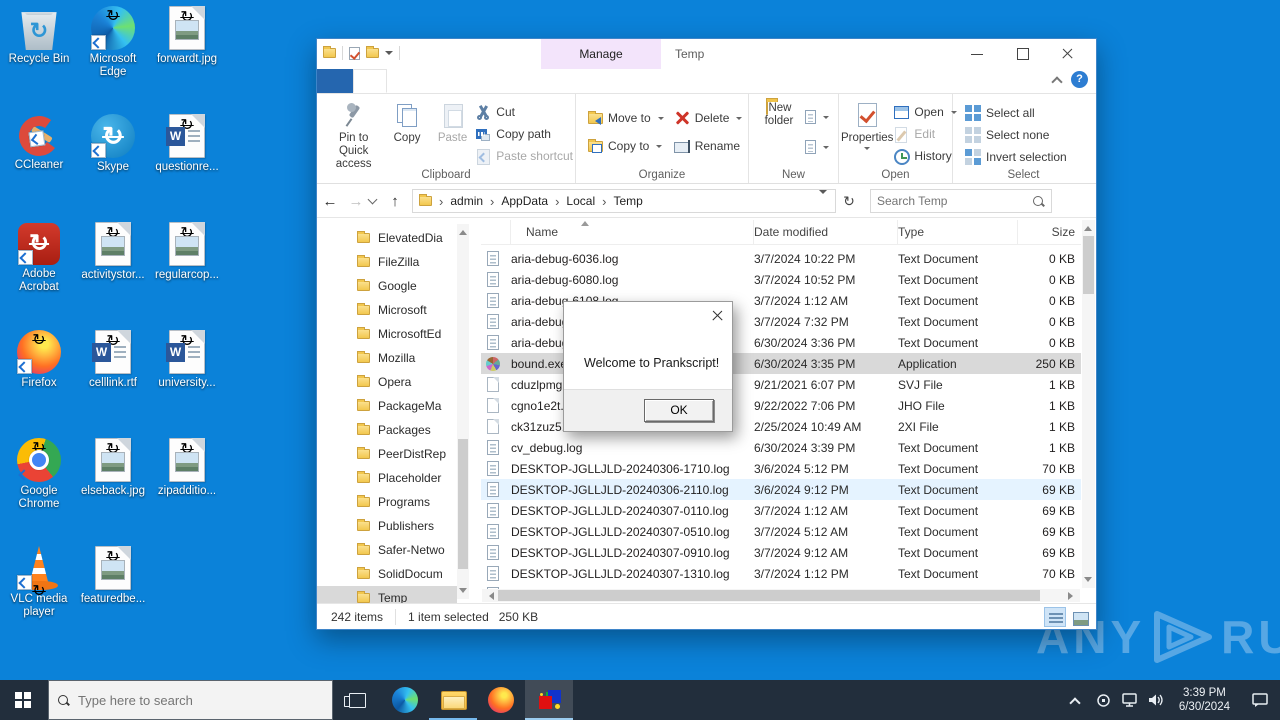 The image size is (1280, 720). I want to click on breadcrumb-item: Temp, so click(627, 201).